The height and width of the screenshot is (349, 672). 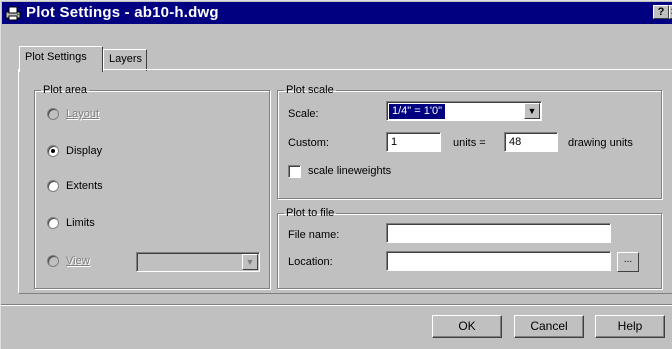 What do you see at coordinates (308, 143) in the screenshot?
I see `custom-label: Custom:` at bounding box center [308, 143].